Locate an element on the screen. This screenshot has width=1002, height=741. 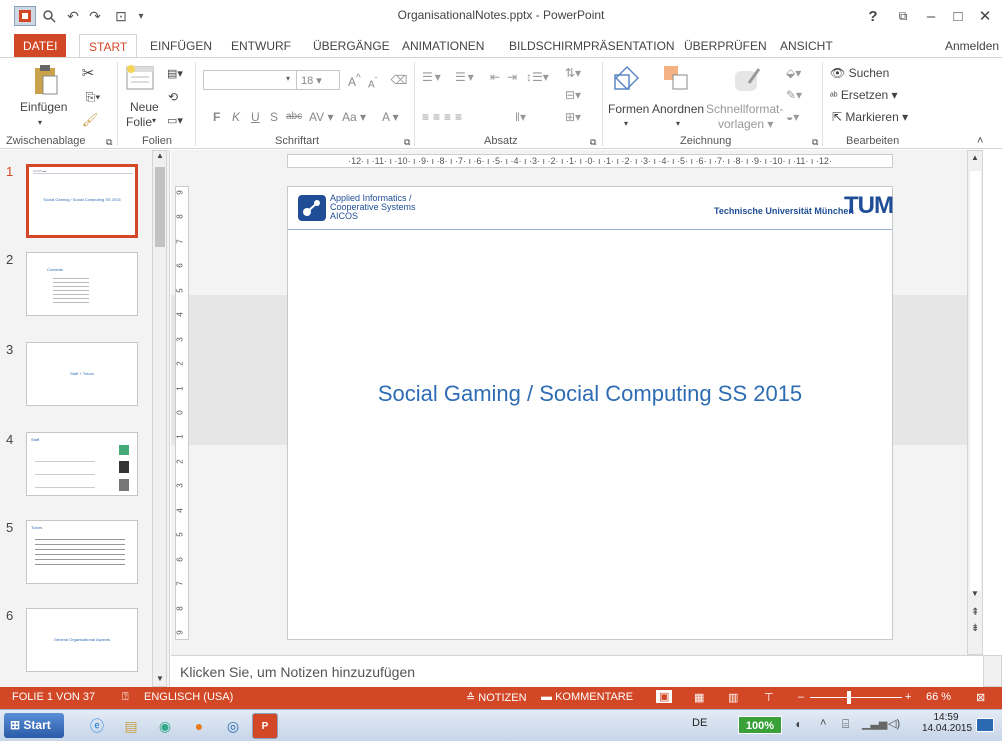
paste-label: Einfügen is located at coordinates (43, 107).